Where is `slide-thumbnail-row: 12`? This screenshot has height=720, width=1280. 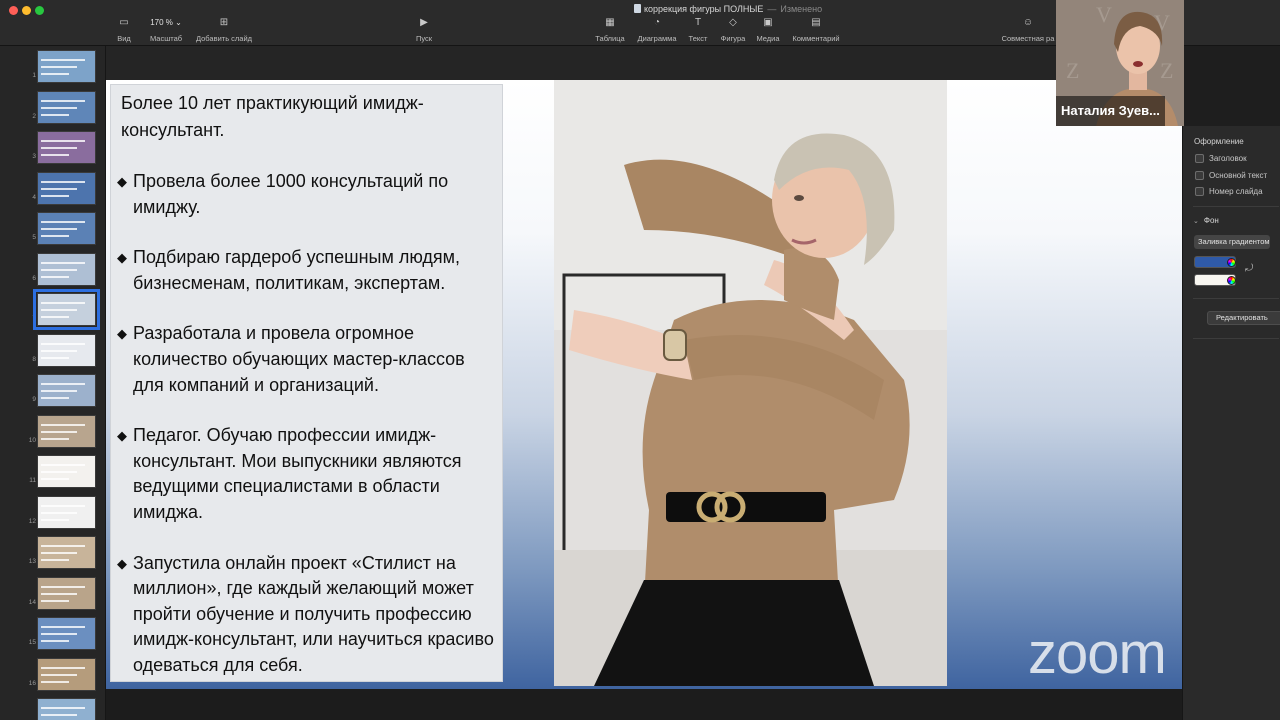
slide-thumbnail-row: 12 is located at coordinates (53, 512).